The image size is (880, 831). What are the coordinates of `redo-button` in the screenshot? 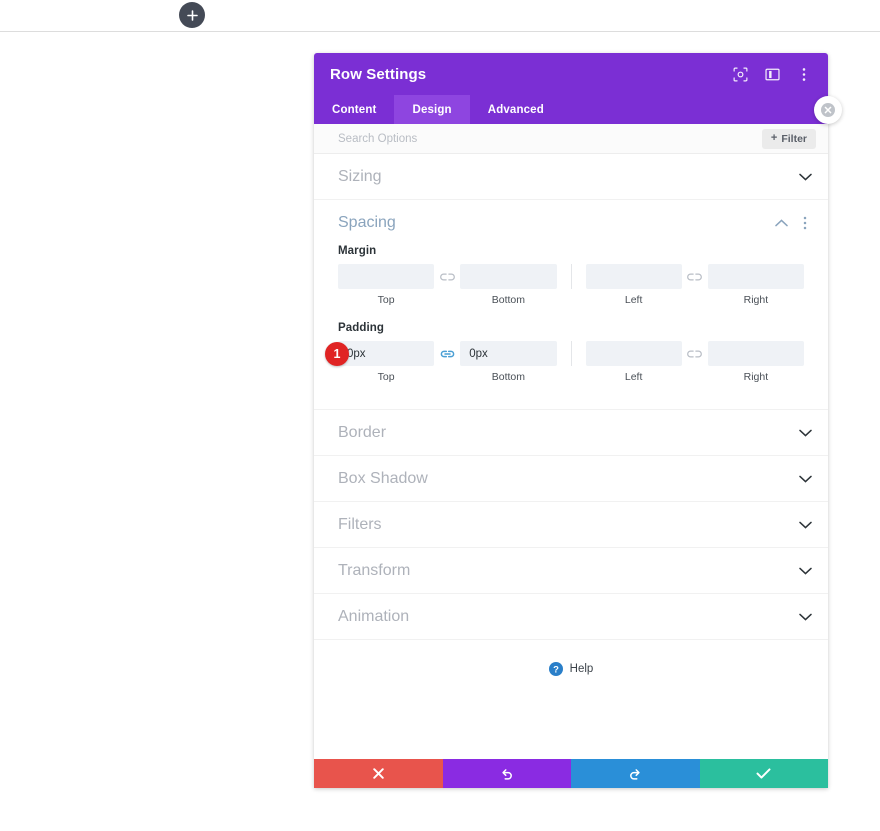 It's located at (635, 773).